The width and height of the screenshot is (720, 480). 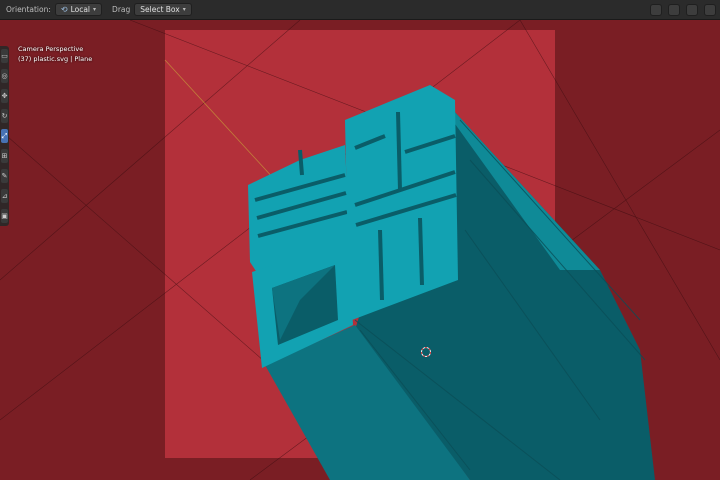 What do you see at coordinates (692, 10) in the screenshot?
I see `shading-button` at bounding box center [692, 10].